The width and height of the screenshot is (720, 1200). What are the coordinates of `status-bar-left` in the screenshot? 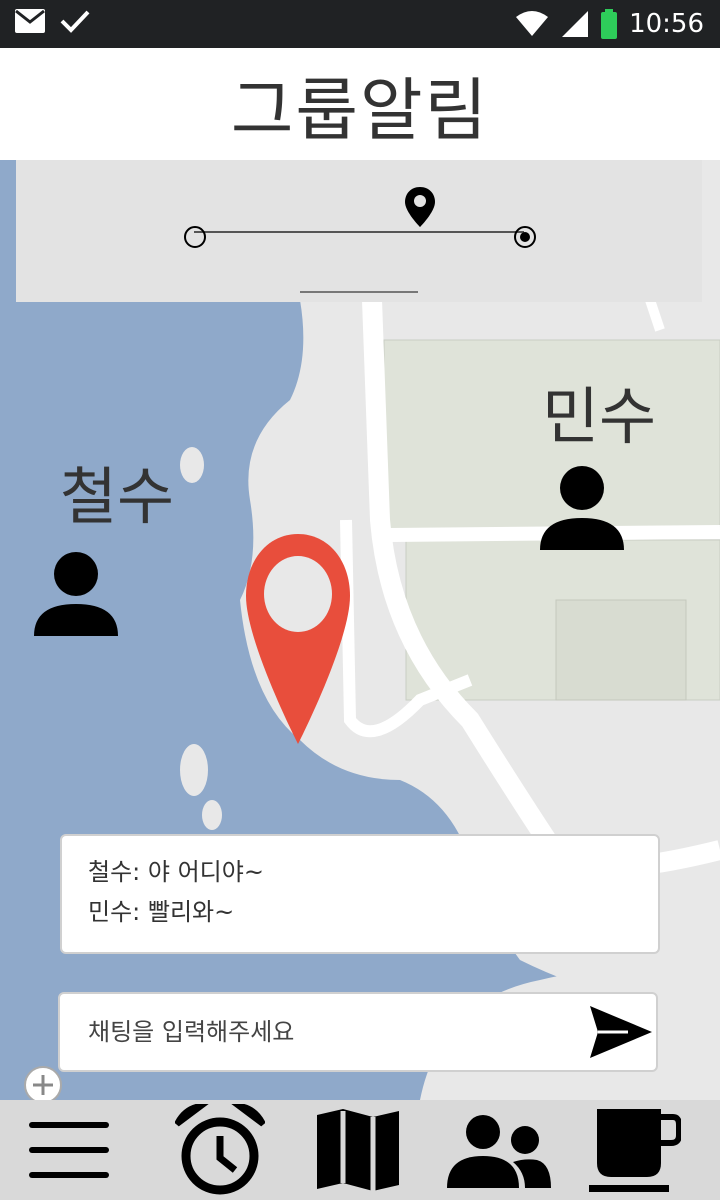 It's located at (52, 21).